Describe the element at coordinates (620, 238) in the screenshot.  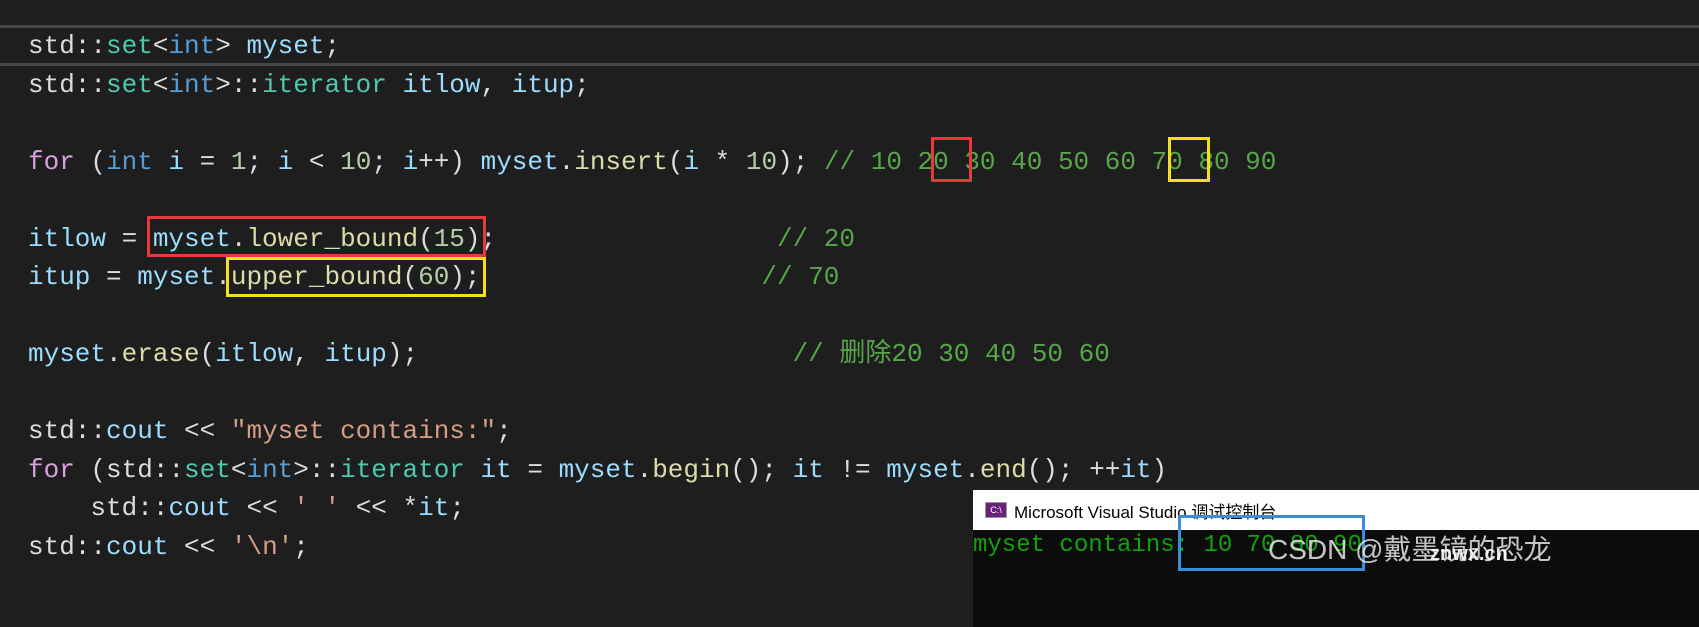
I see `code-token-plain: );` at that location.